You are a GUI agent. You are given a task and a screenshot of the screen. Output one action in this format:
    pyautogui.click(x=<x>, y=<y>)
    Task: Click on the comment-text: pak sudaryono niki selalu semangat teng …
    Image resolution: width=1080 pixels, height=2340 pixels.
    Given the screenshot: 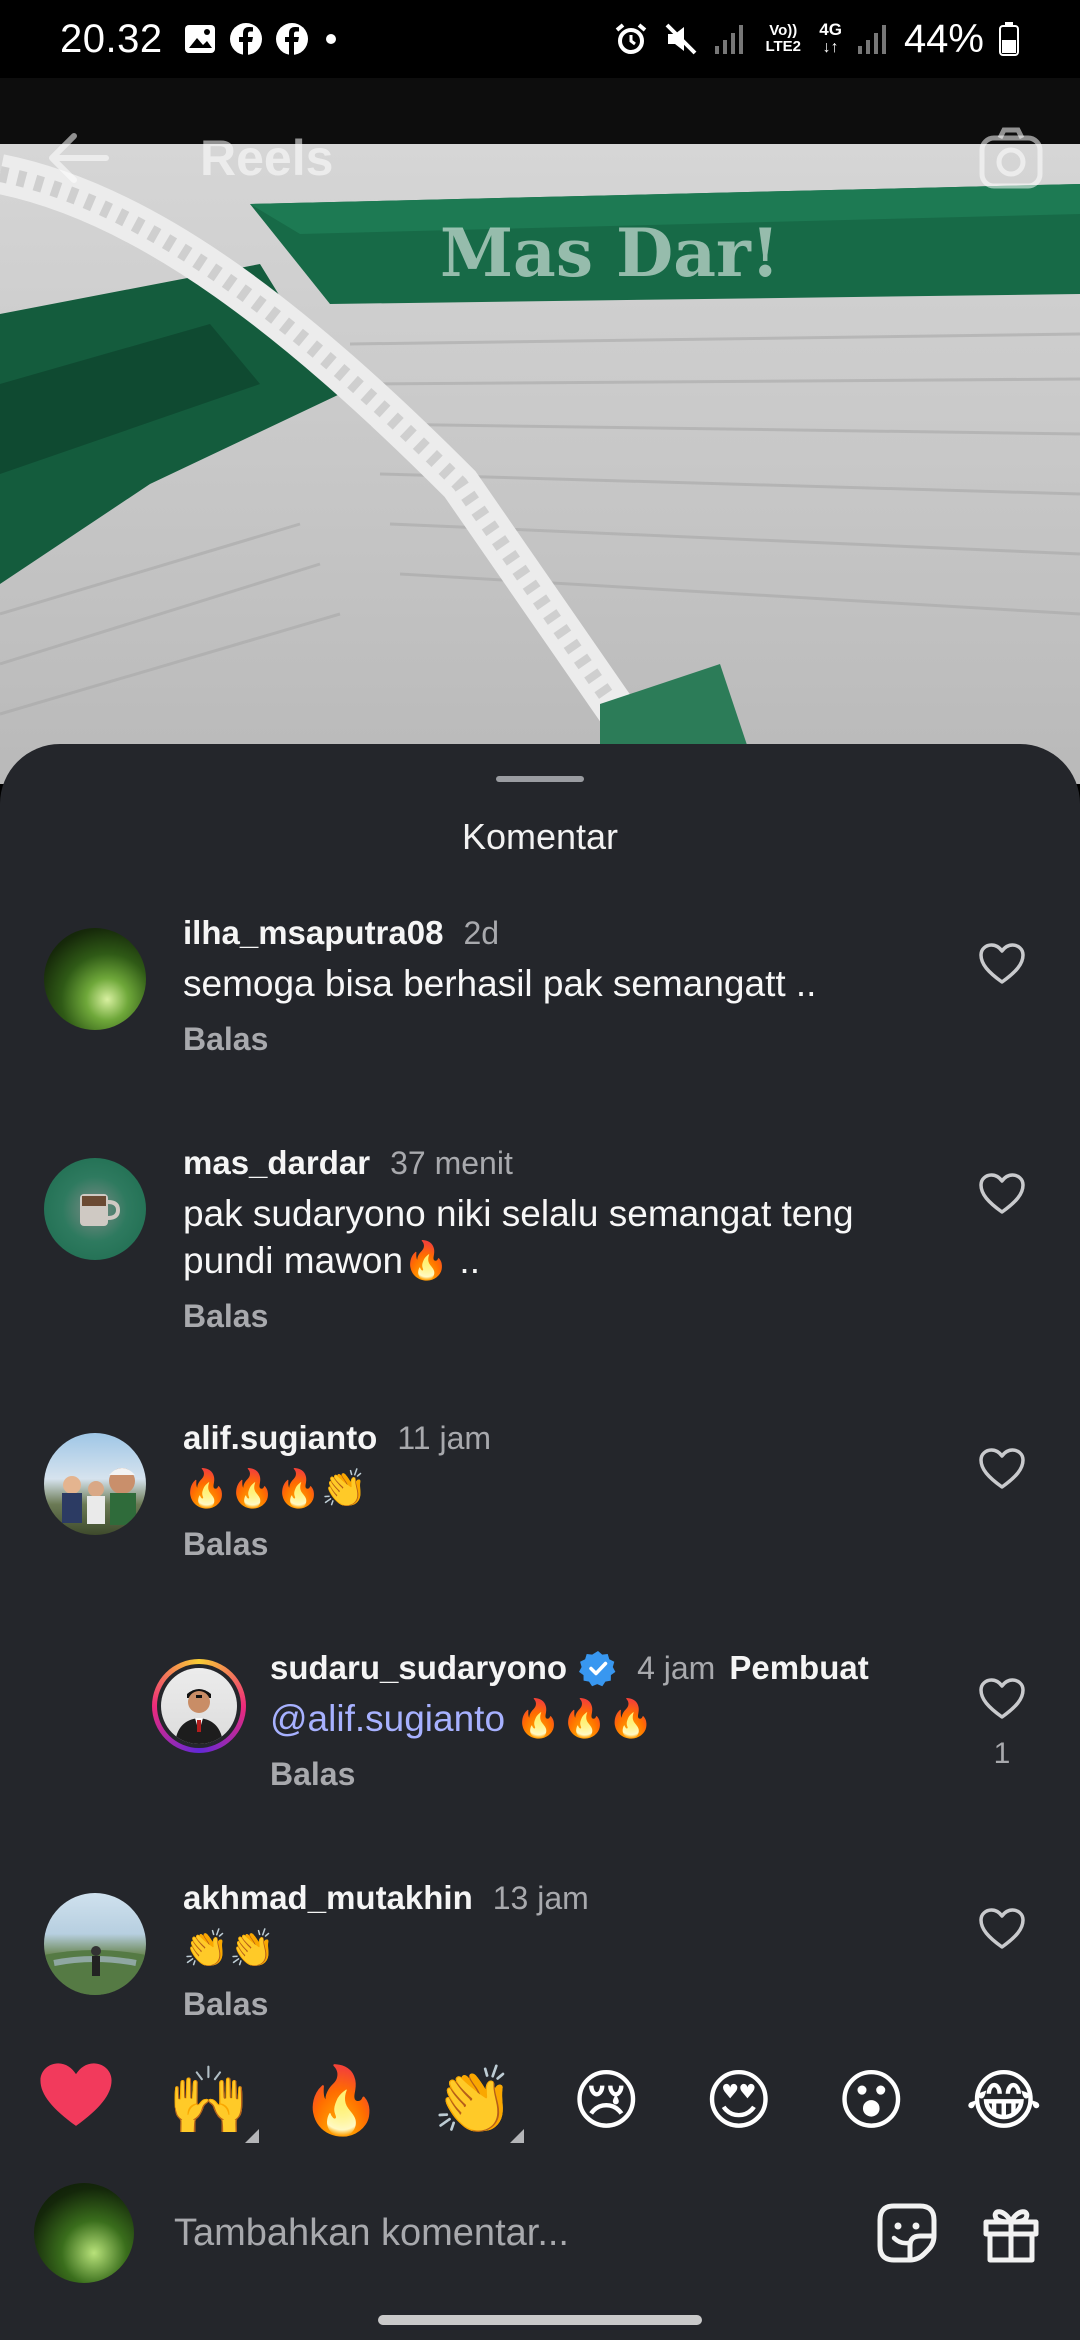 What is the action you would take?
    pyautogui.click(x=518, y=1237)
    